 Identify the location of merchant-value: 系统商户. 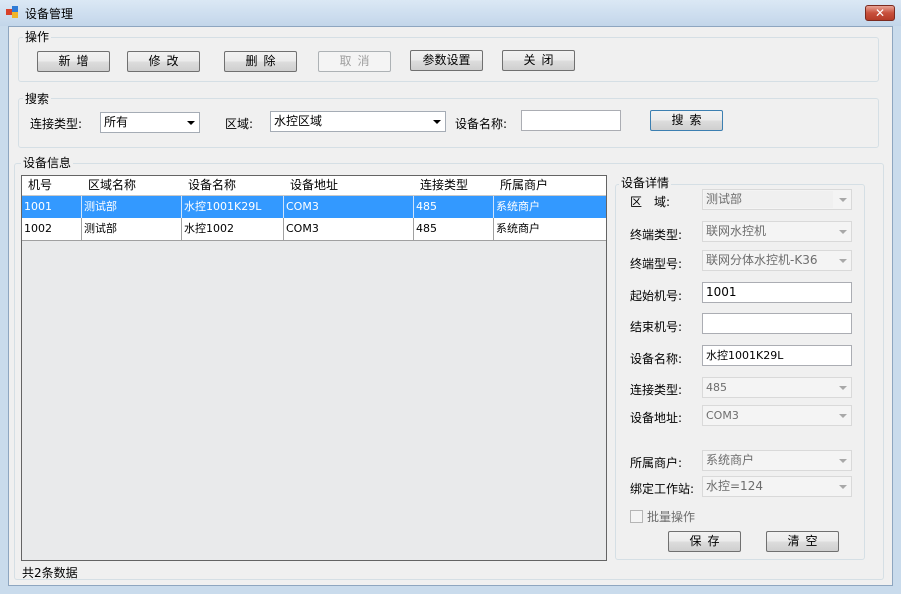
(730, 460).